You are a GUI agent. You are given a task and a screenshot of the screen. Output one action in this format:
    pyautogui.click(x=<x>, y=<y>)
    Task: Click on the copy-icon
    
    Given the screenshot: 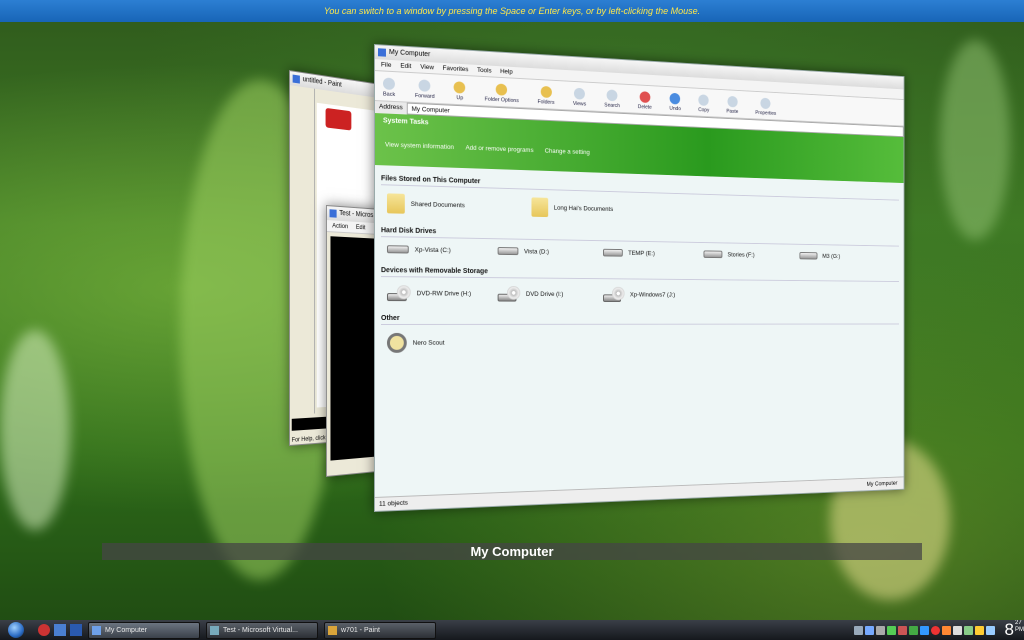 What is the action you would take?
    pyautogui.click(x=704, y=100)
    